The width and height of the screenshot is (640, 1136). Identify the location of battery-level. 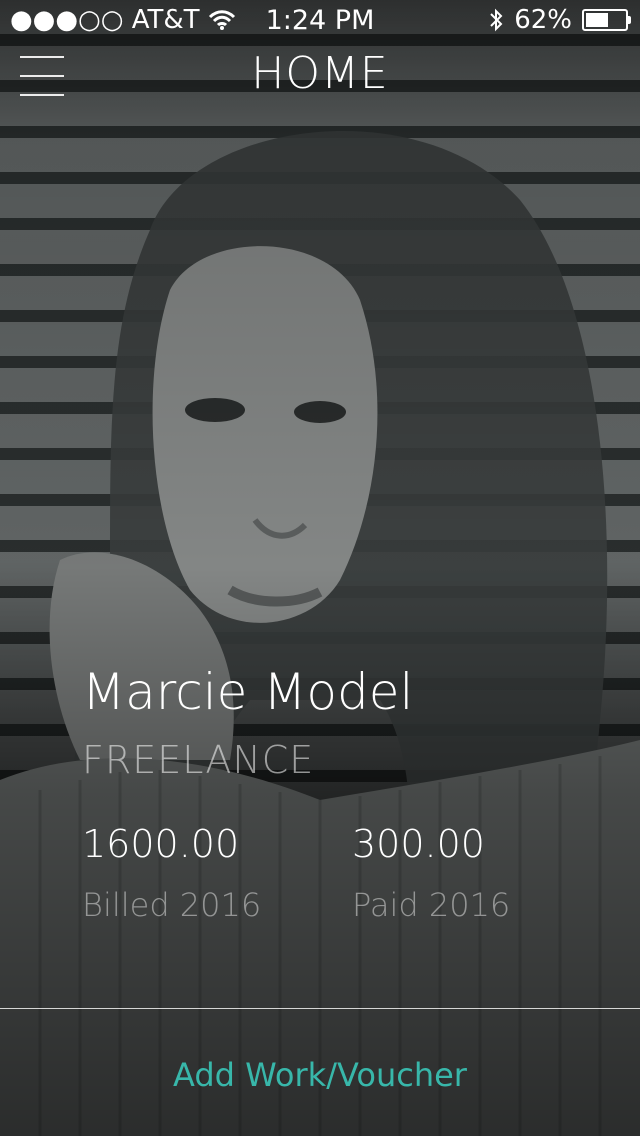
(597, 20).